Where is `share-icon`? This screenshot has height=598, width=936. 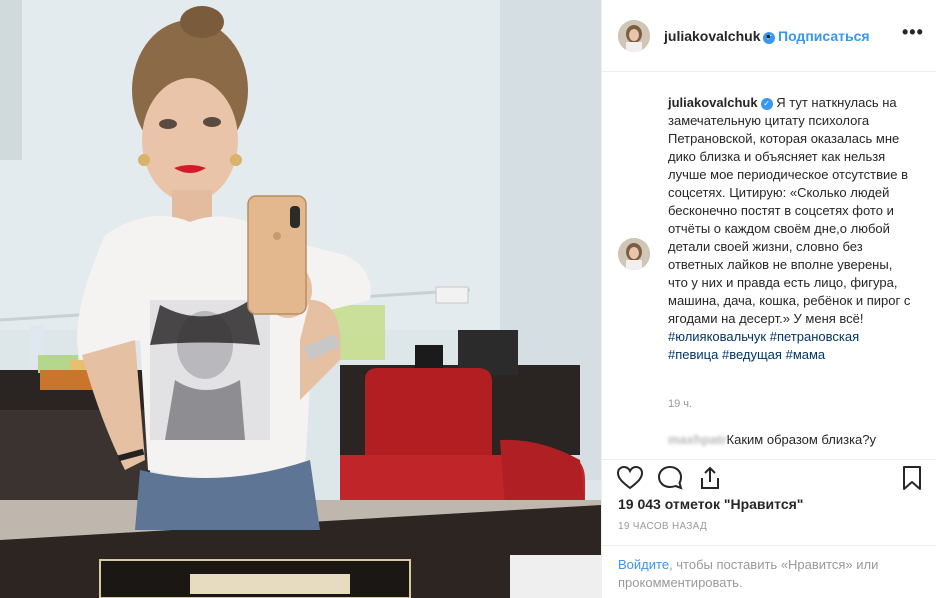
share-icon is located at coordinates (710, 478).